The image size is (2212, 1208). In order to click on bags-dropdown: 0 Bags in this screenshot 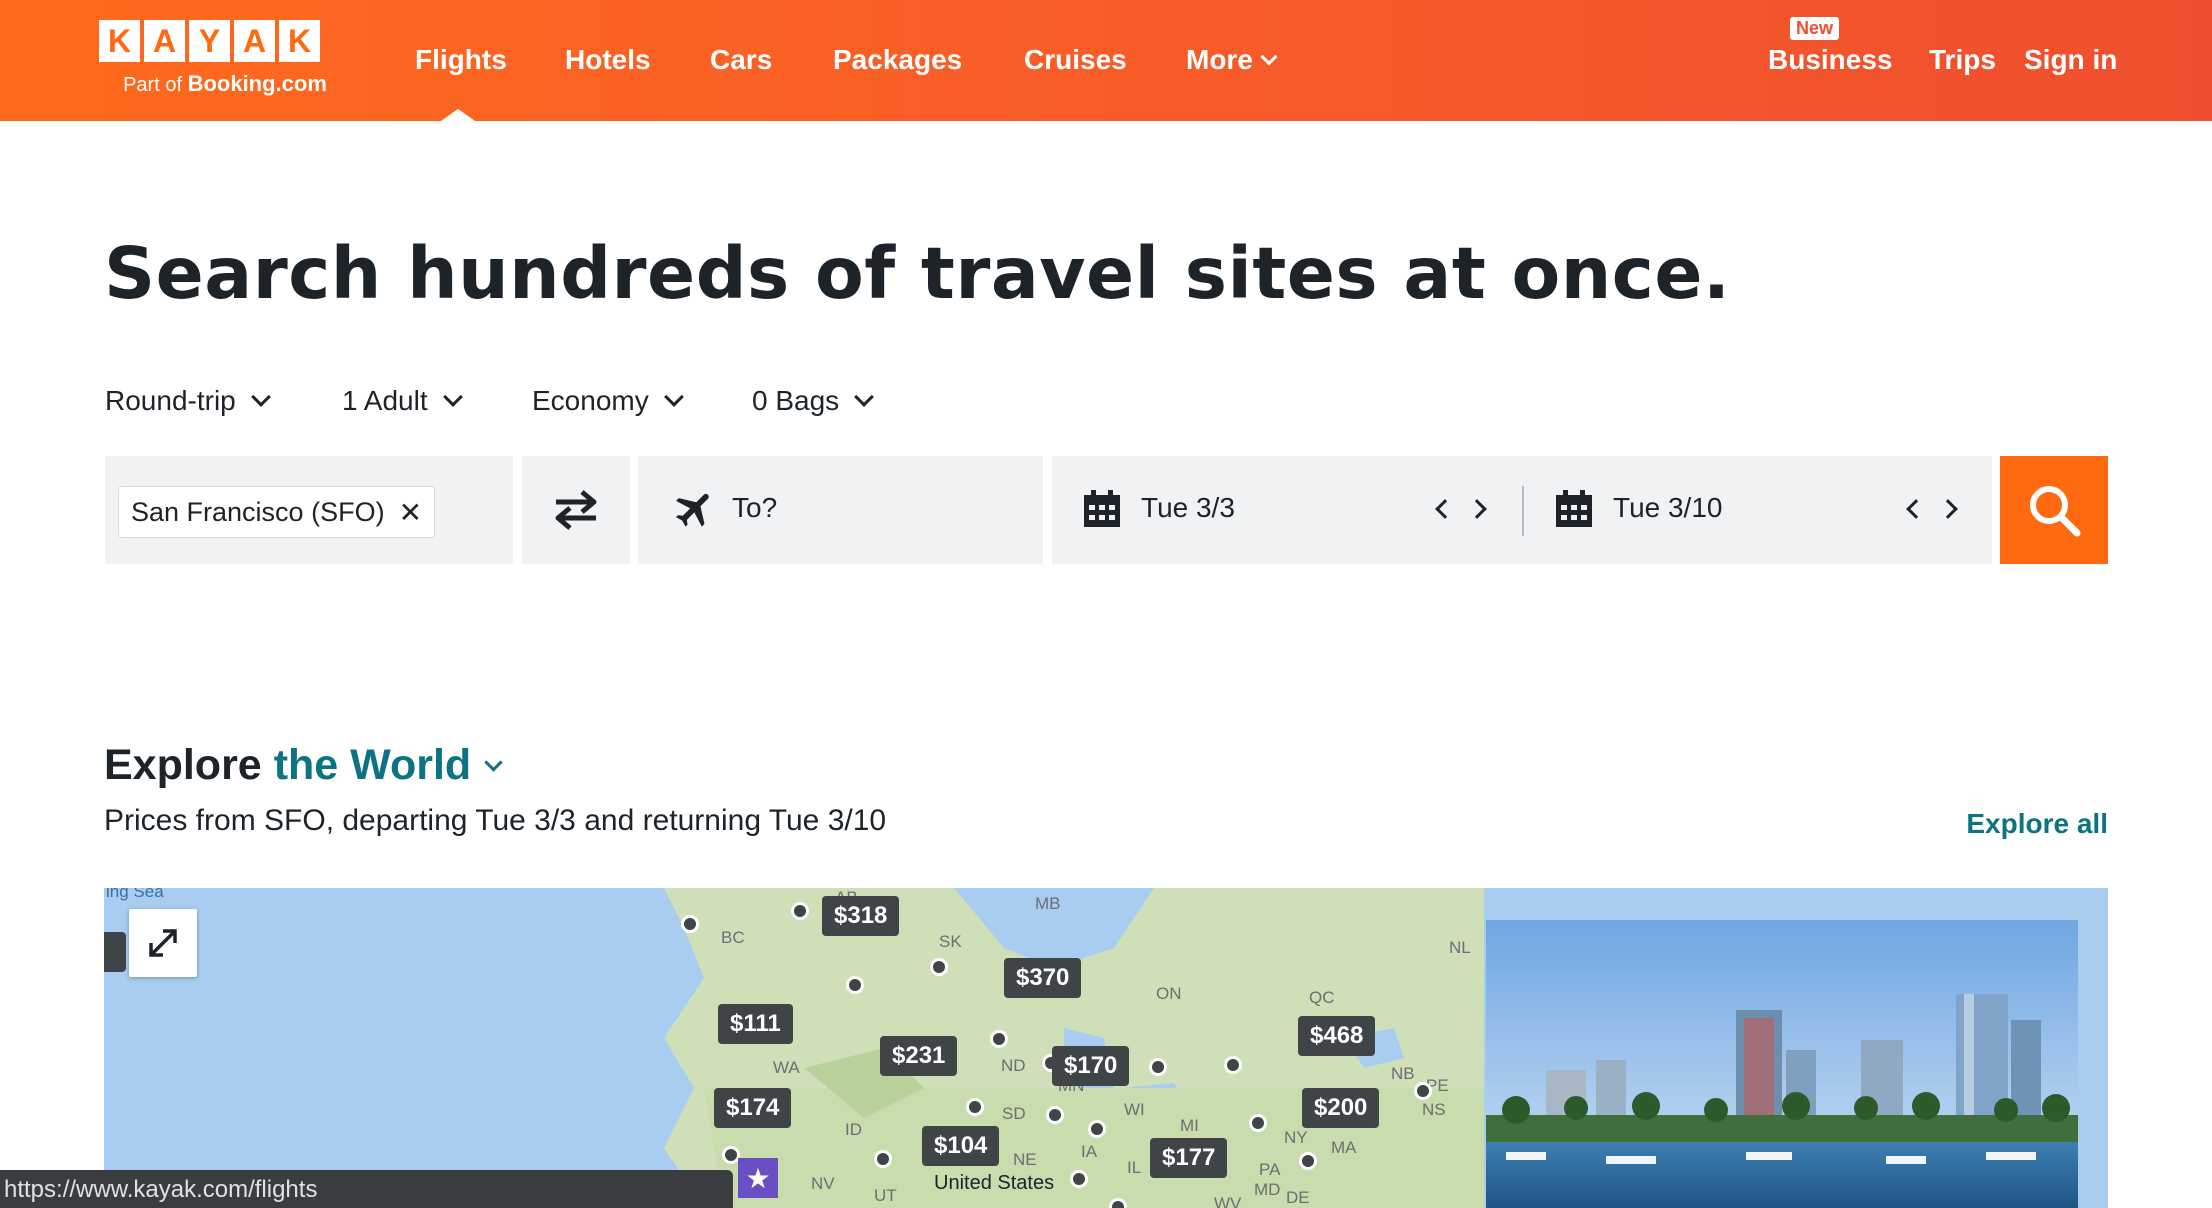, I will do `click(813, 401)`.